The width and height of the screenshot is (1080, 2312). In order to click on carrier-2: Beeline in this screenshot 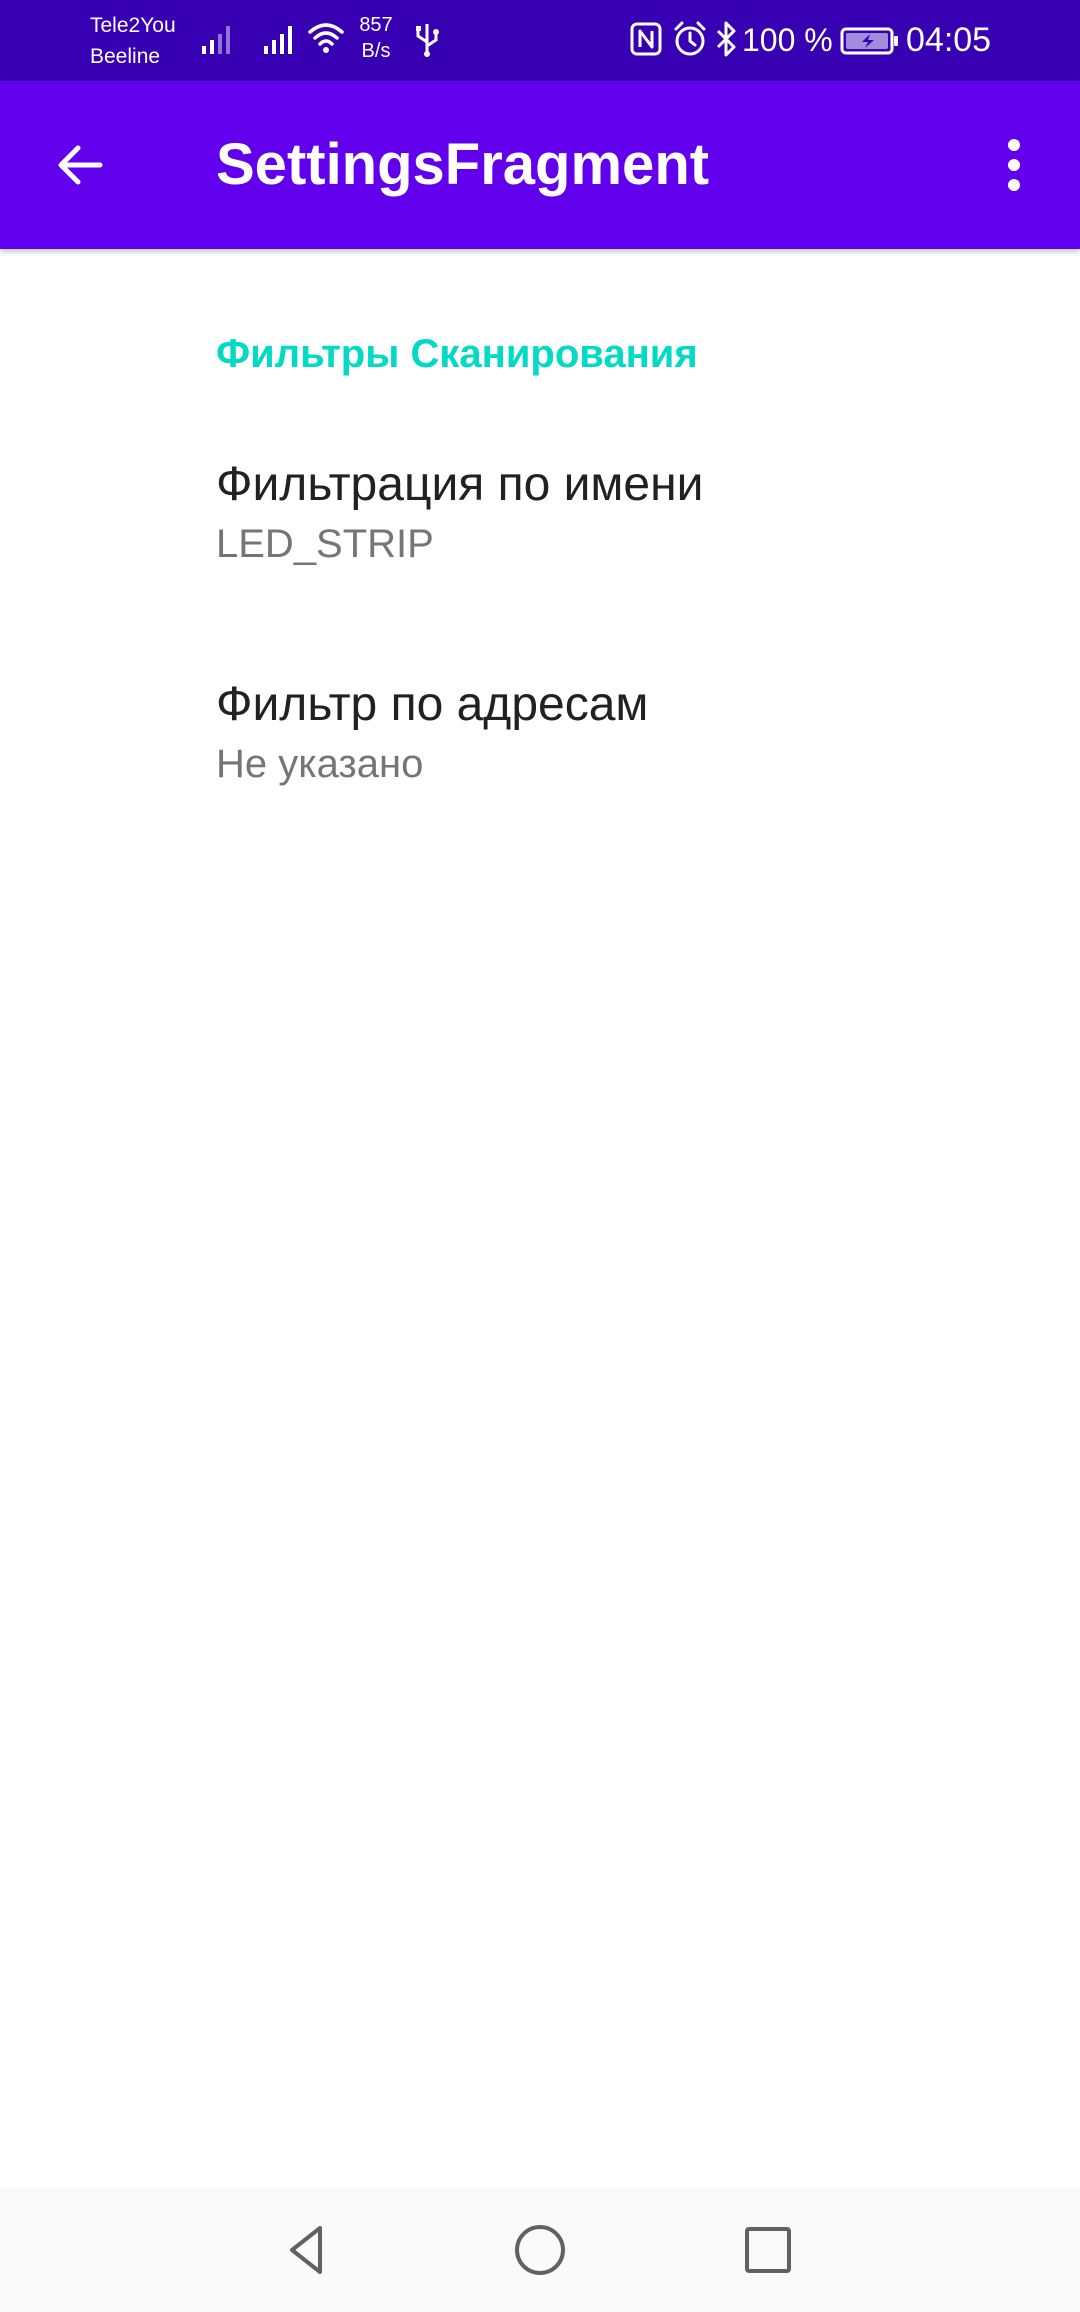, I will do `click(125, 56)`.